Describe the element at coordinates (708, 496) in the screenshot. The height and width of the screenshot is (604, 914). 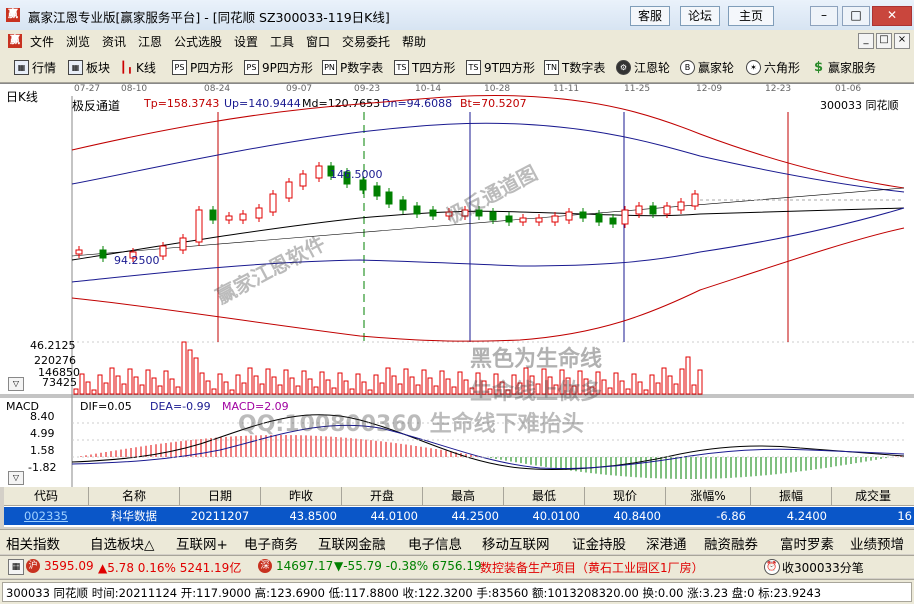
I see `col-header-change-pct: 涨幅%` at that location.